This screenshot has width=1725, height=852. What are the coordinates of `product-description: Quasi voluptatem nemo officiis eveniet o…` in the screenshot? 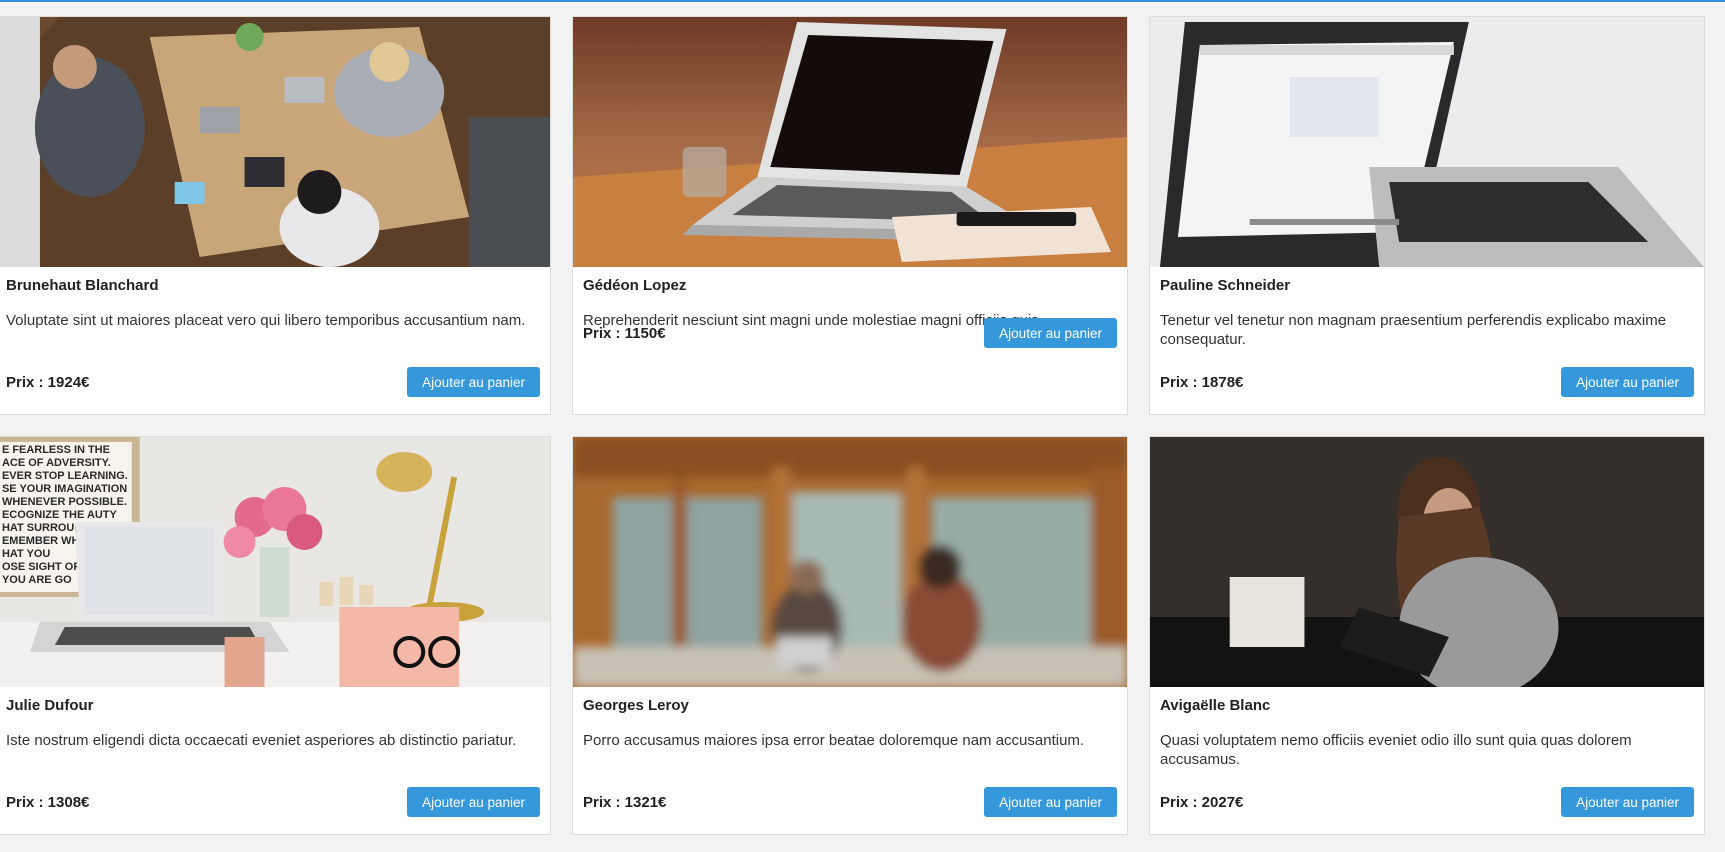 It's located at (1396, 750).